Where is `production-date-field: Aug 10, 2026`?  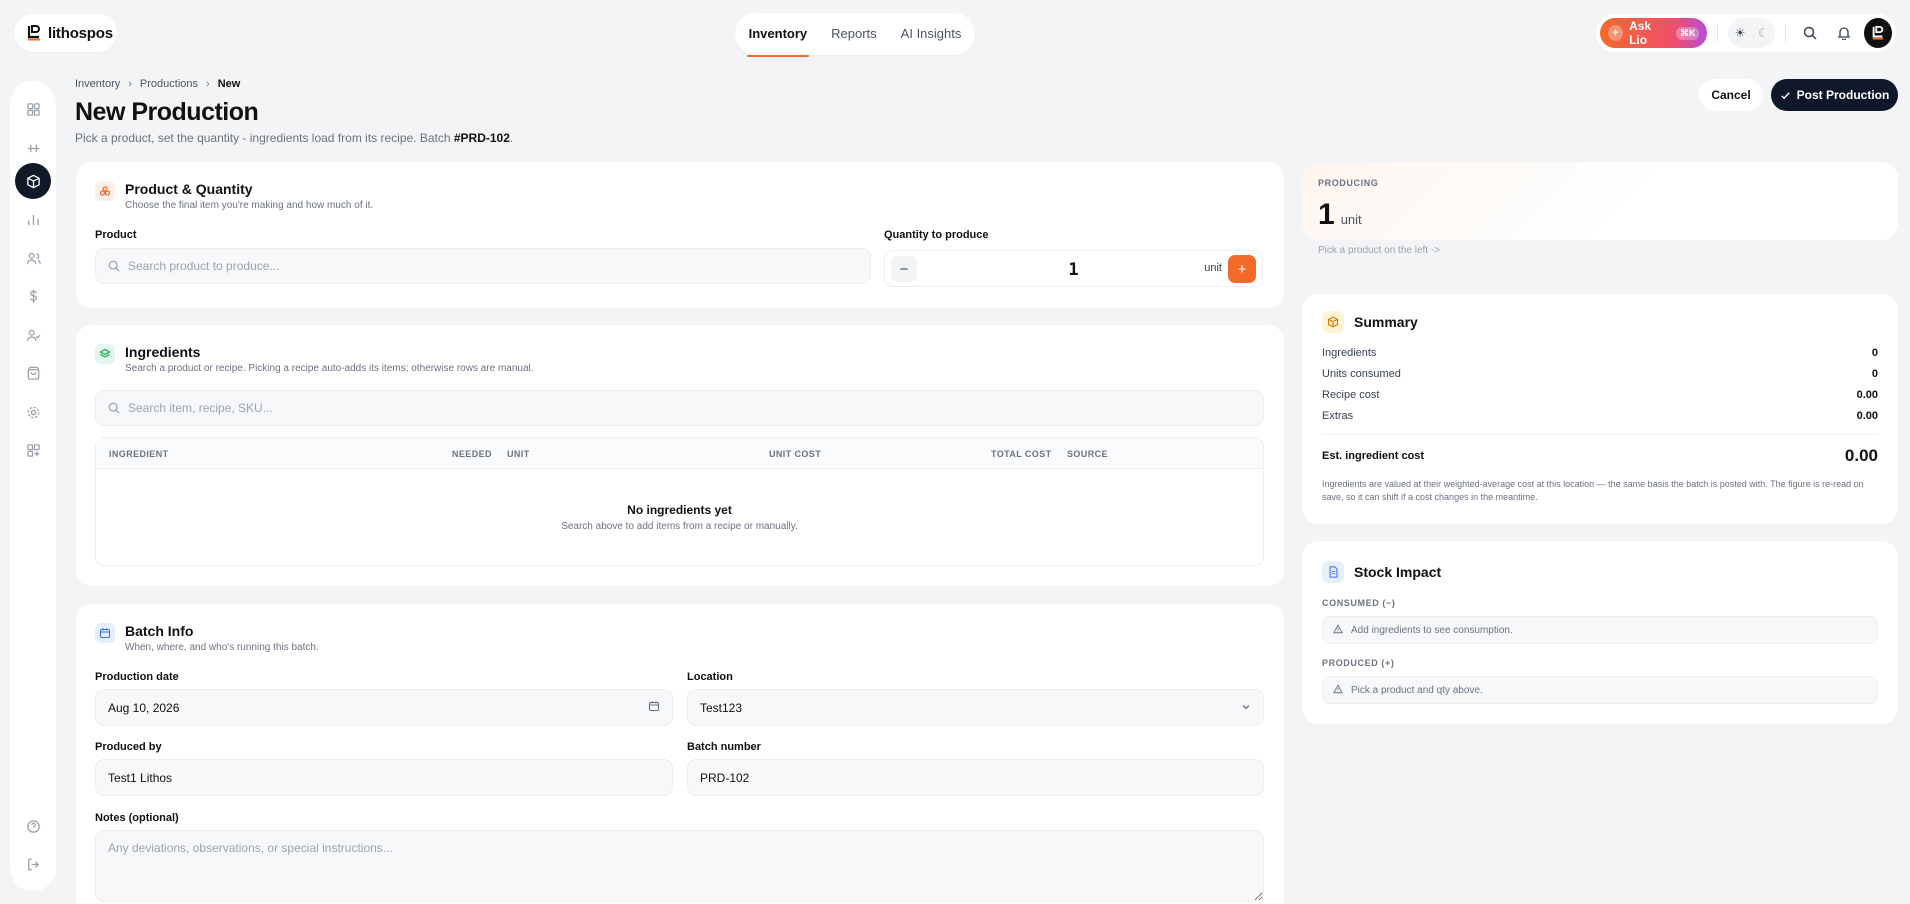 production-date-field: Aug 10, 2026 is located at coordinates (384, 707).